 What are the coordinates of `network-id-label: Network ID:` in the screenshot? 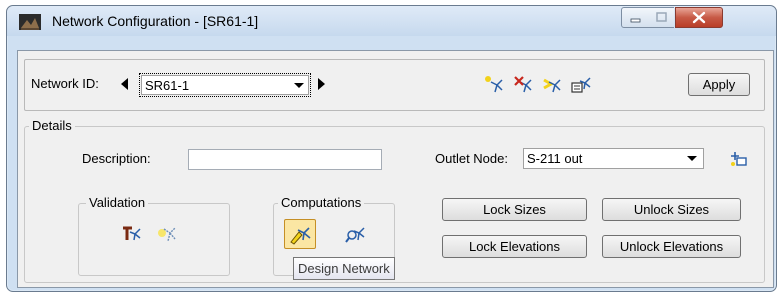 It's located at (65, 83).